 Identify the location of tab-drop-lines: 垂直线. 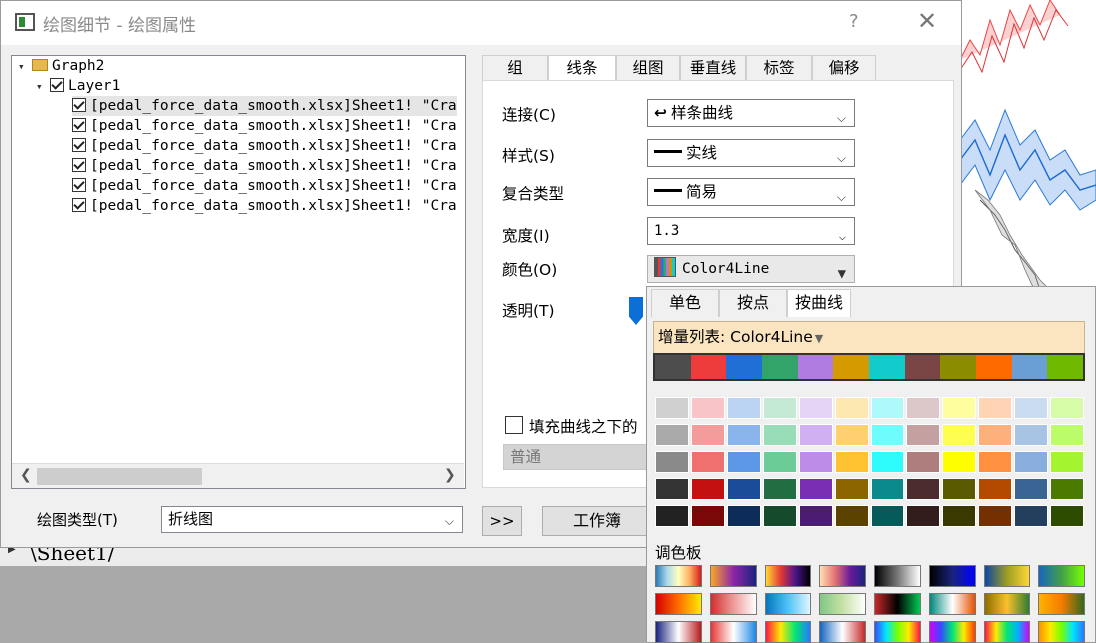
(713, 68).